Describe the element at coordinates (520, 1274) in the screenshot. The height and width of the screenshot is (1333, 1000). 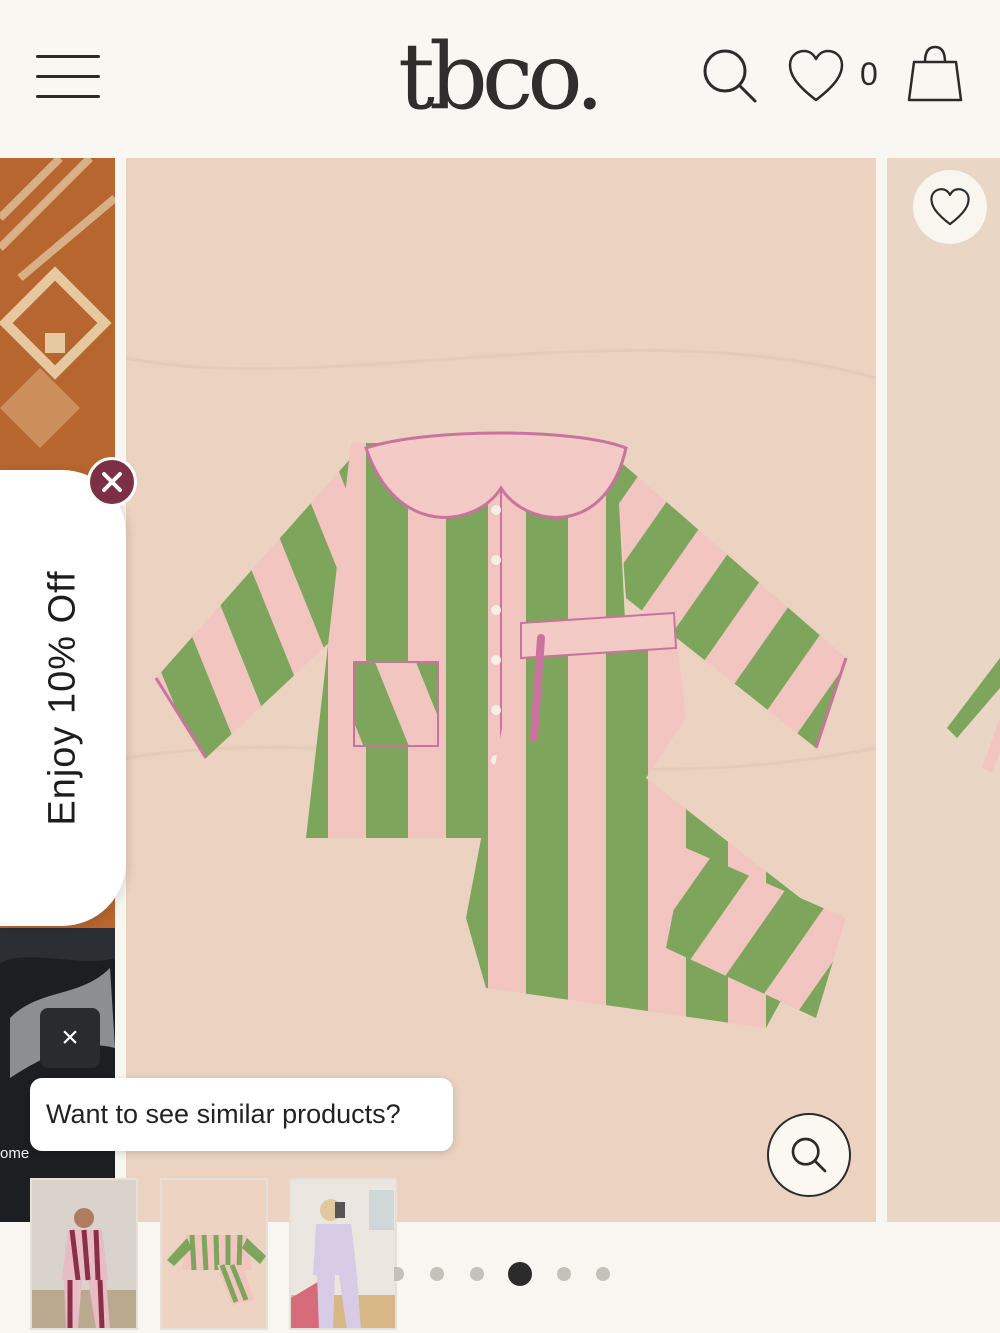
I see `pagination-dot-4-active` at that location.